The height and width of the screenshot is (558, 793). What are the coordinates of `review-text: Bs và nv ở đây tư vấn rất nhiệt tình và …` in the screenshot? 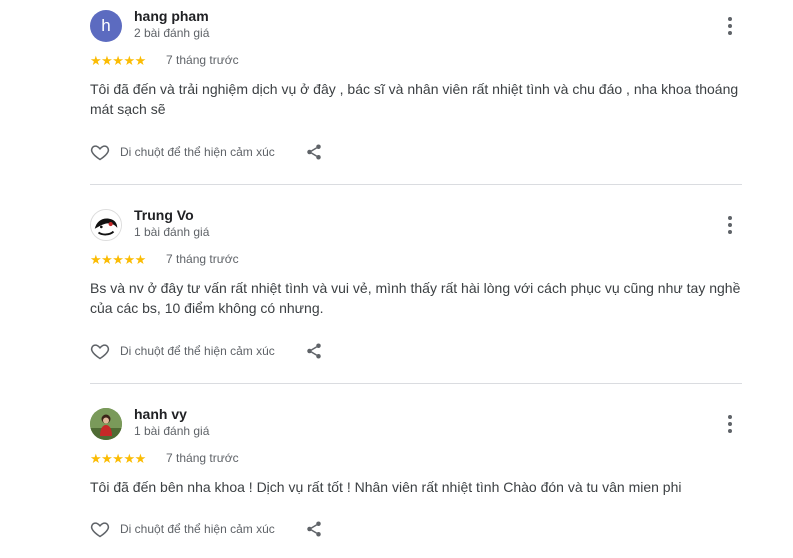 It's located at (415, 298).